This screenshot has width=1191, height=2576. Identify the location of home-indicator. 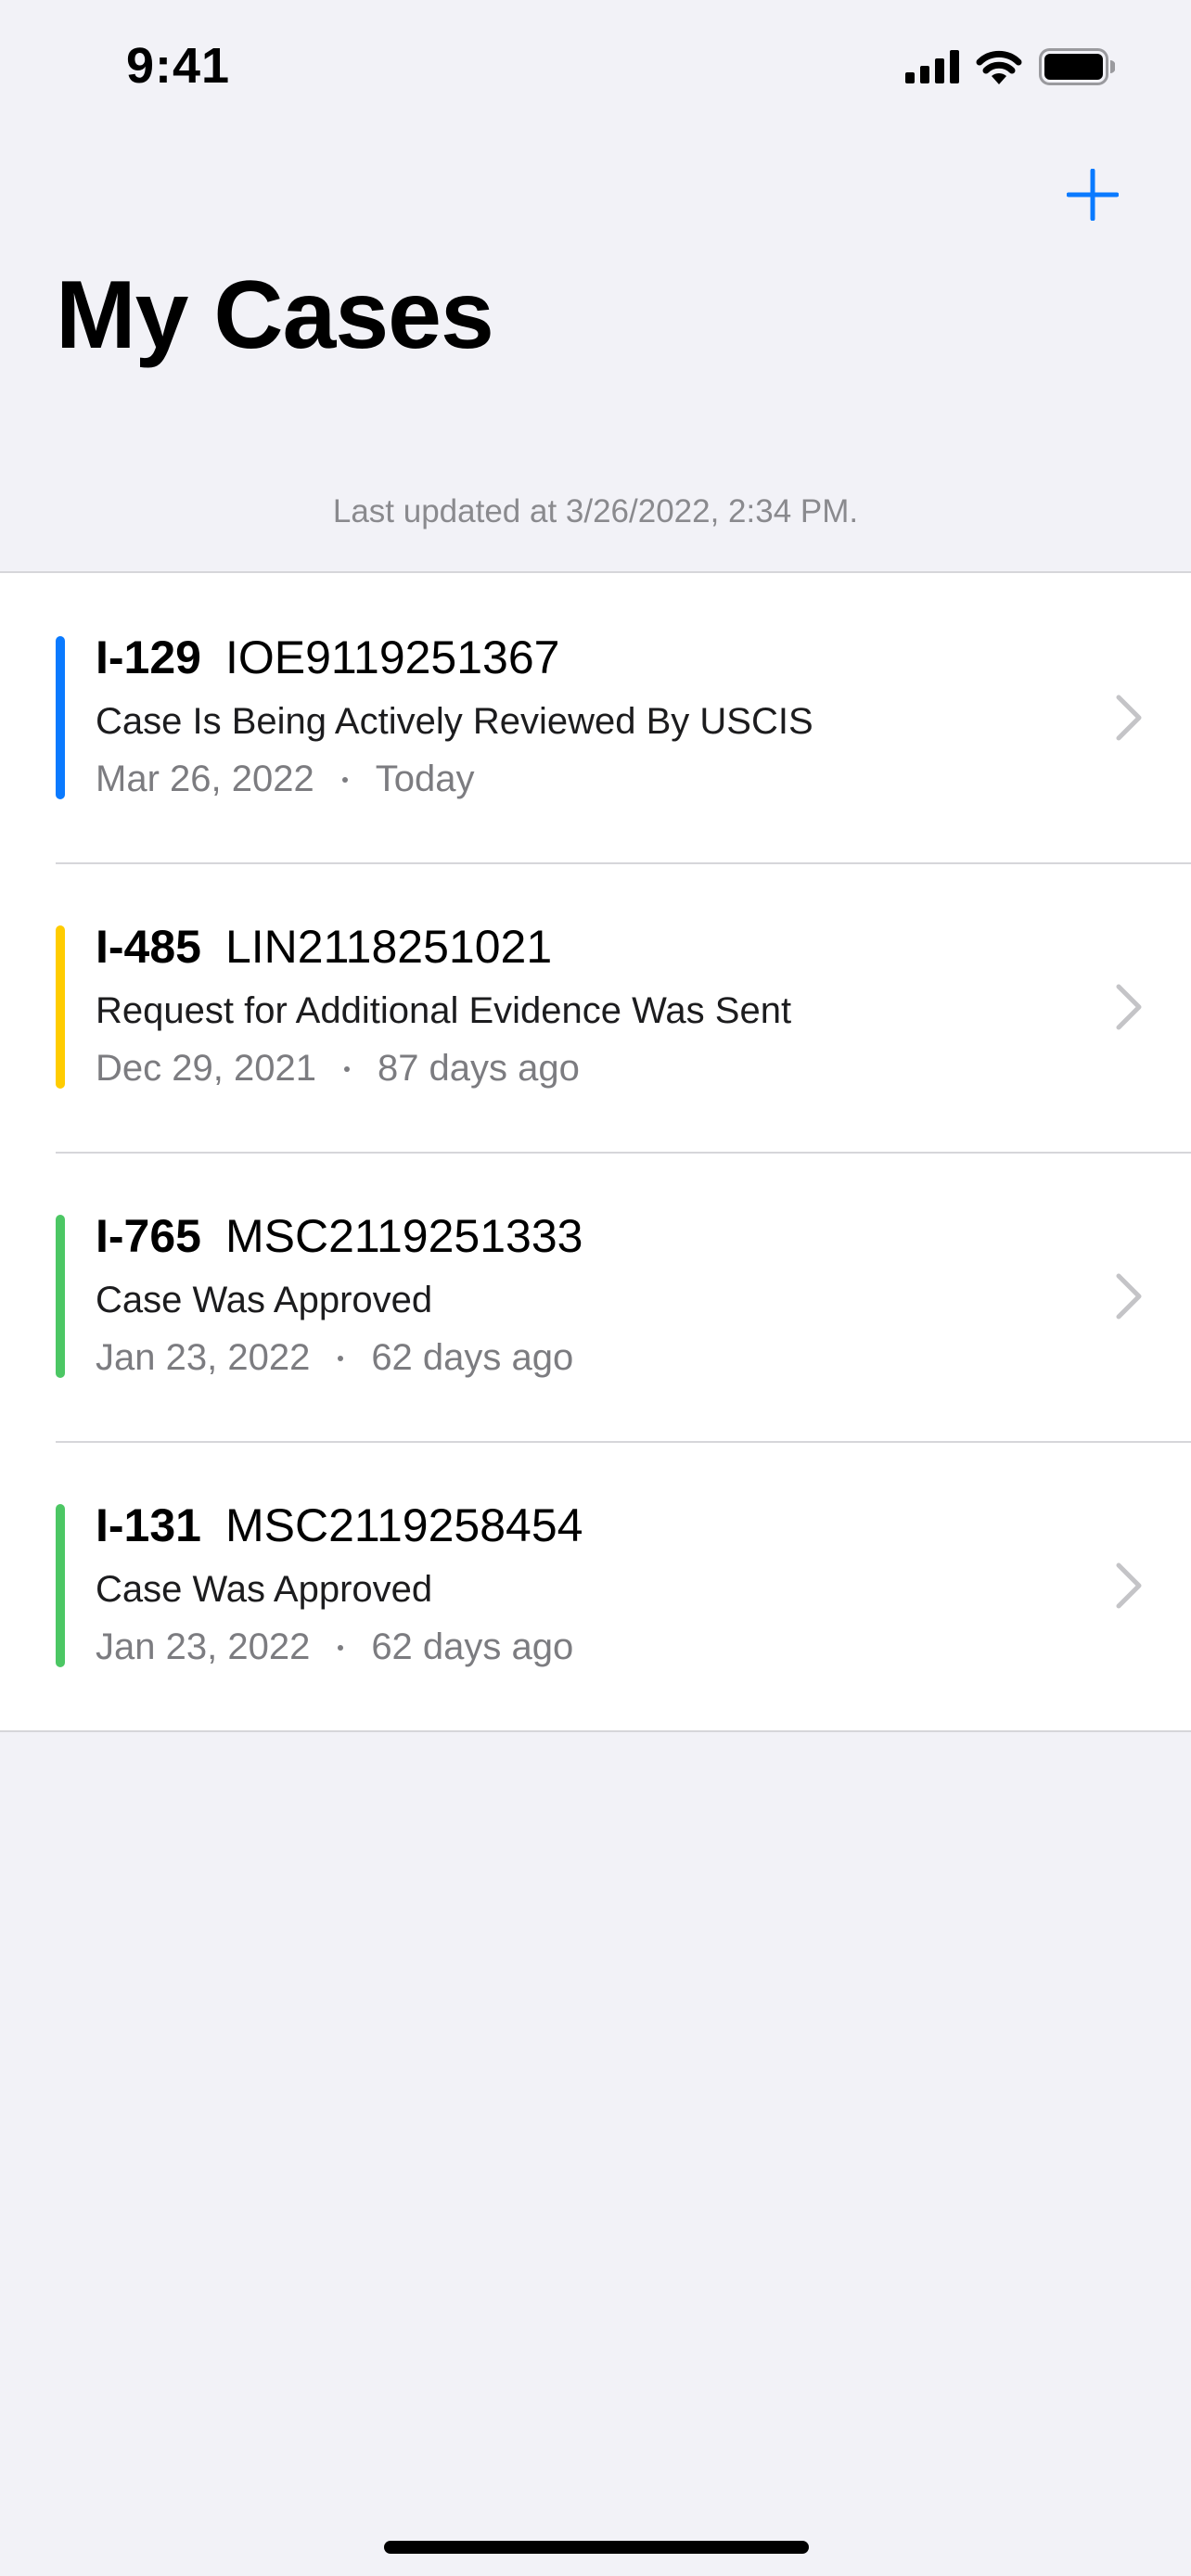
(597, 2547).